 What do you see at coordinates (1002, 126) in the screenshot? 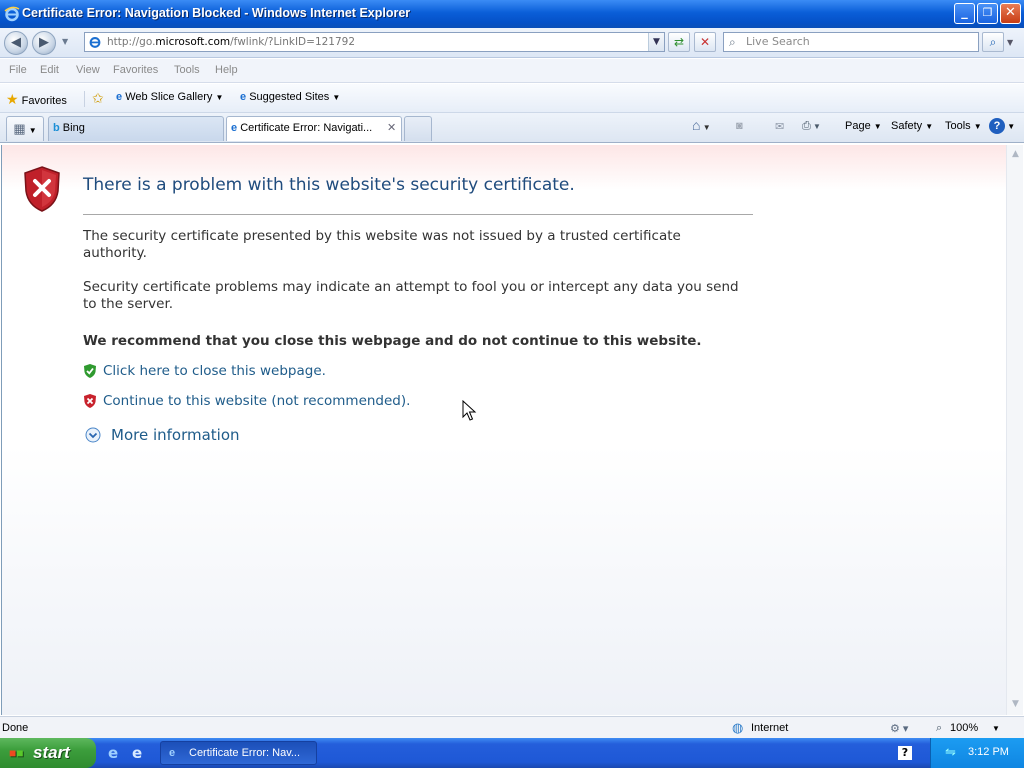
I see `help-button: ? ▼` at bounding box center [1002, 126].